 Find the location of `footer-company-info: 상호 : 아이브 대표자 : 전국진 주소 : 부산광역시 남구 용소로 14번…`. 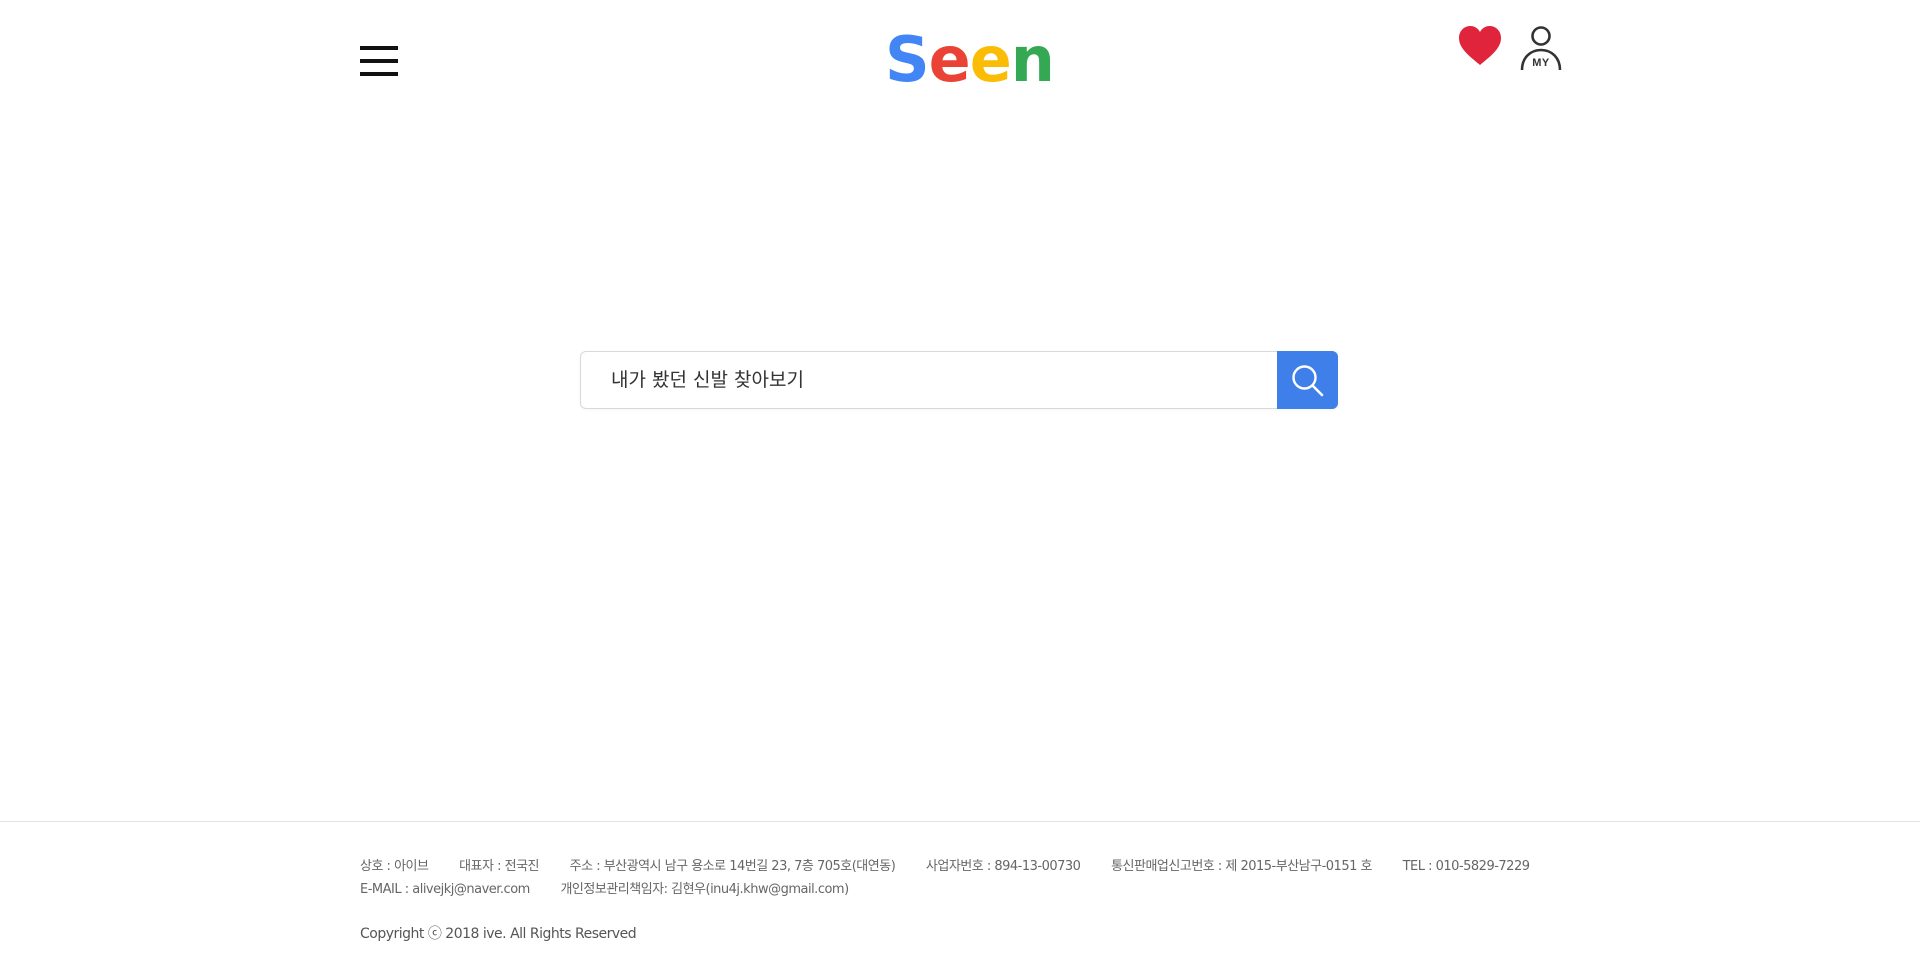

footer-company-info: 상호 : 아이브 대표자 : 전국진 주소 : 부산광역시 남구 용소로 14번… is located at coordinates (958, 864).